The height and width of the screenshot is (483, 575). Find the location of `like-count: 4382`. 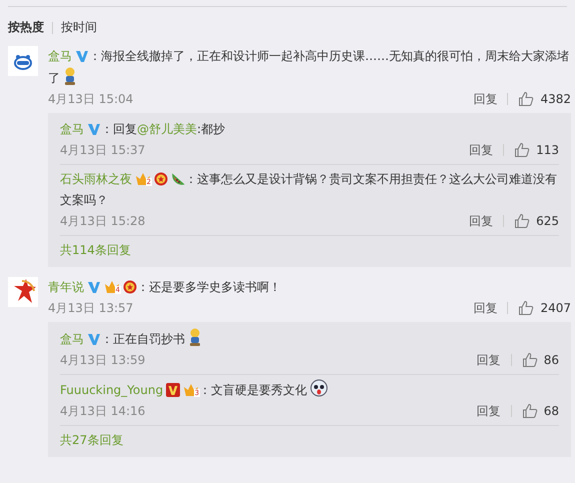

like-count: 4382 is located at coordinates (555, 99).